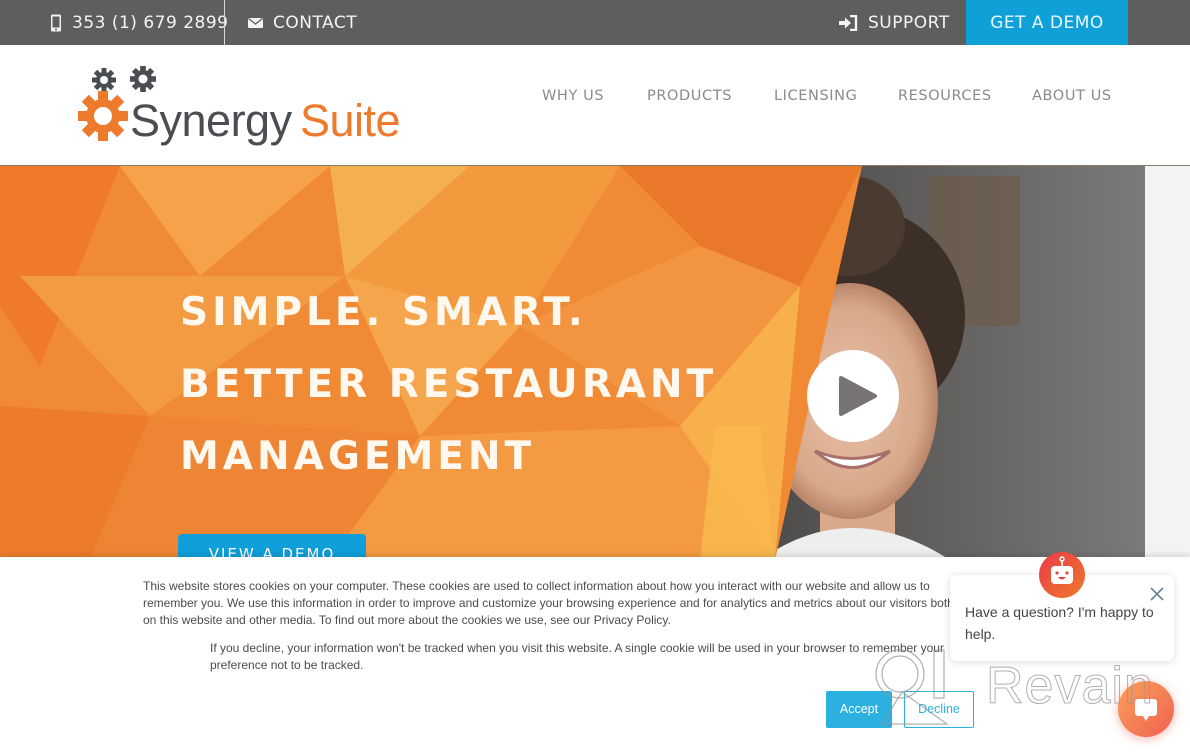 This screenshot has height=753, width=1190. Describe the element at coordinates (859, 709) in the screenshot. I see `cookie-accept-button: Accept` at that location.